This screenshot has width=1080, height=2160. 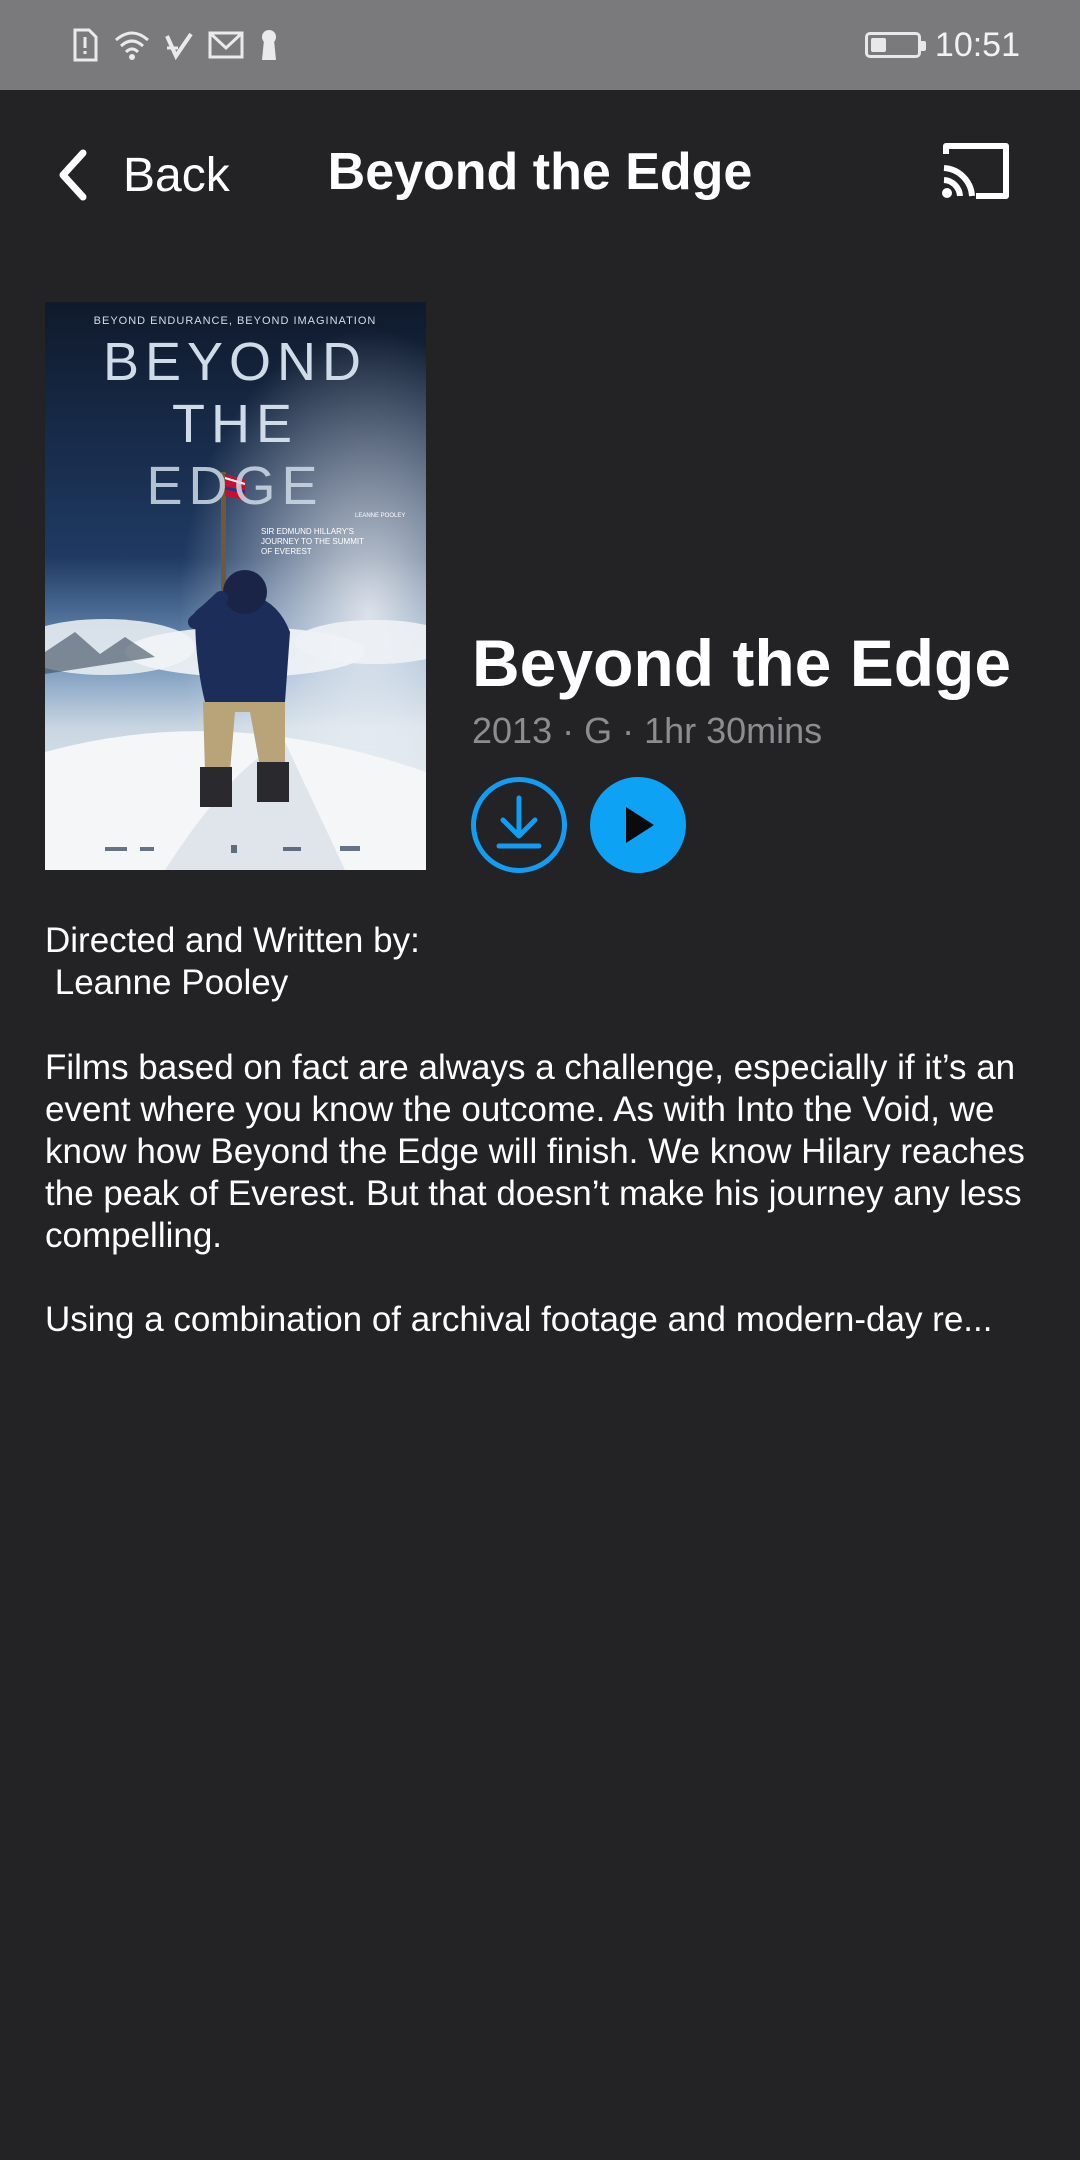 What do you see at coordinates (235, 321) in the screenshot?
I see `poster-tagline: BEYOND ENDURANCE, BEYOND IMAGINATION` at bounding box center [235, 321].